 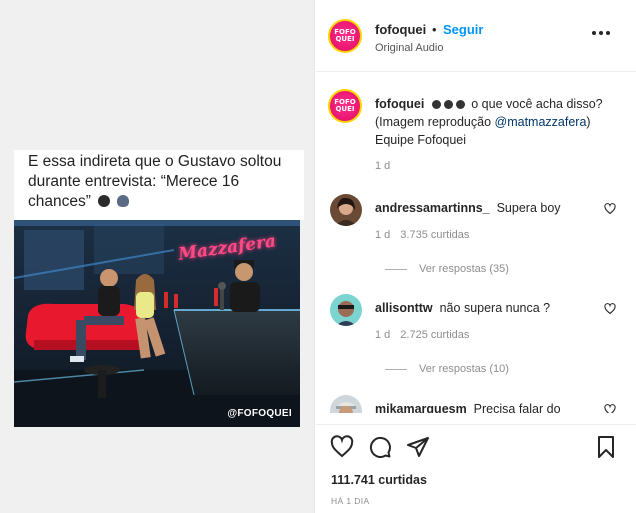 What do you see at coordinates (535, 104) in the screenshot?
I see `caption-text: o que você acha disso?` at bounding box center [535, 104].